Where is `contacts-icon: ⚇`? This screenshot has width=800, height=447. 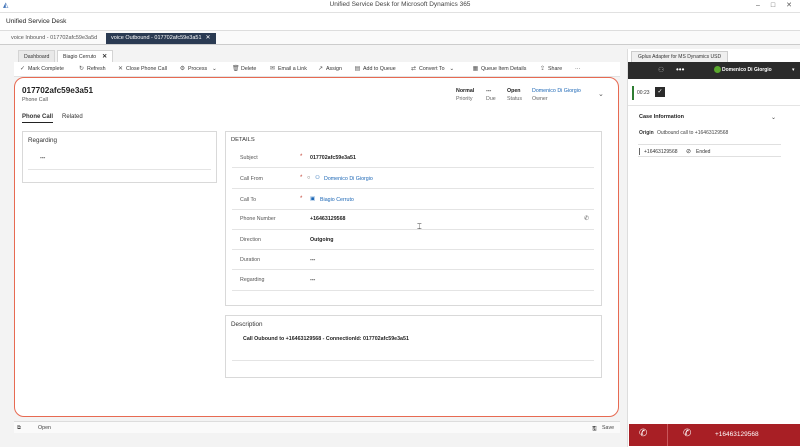 contacts-icon: ⚇ is located at coordinates (661, 70).